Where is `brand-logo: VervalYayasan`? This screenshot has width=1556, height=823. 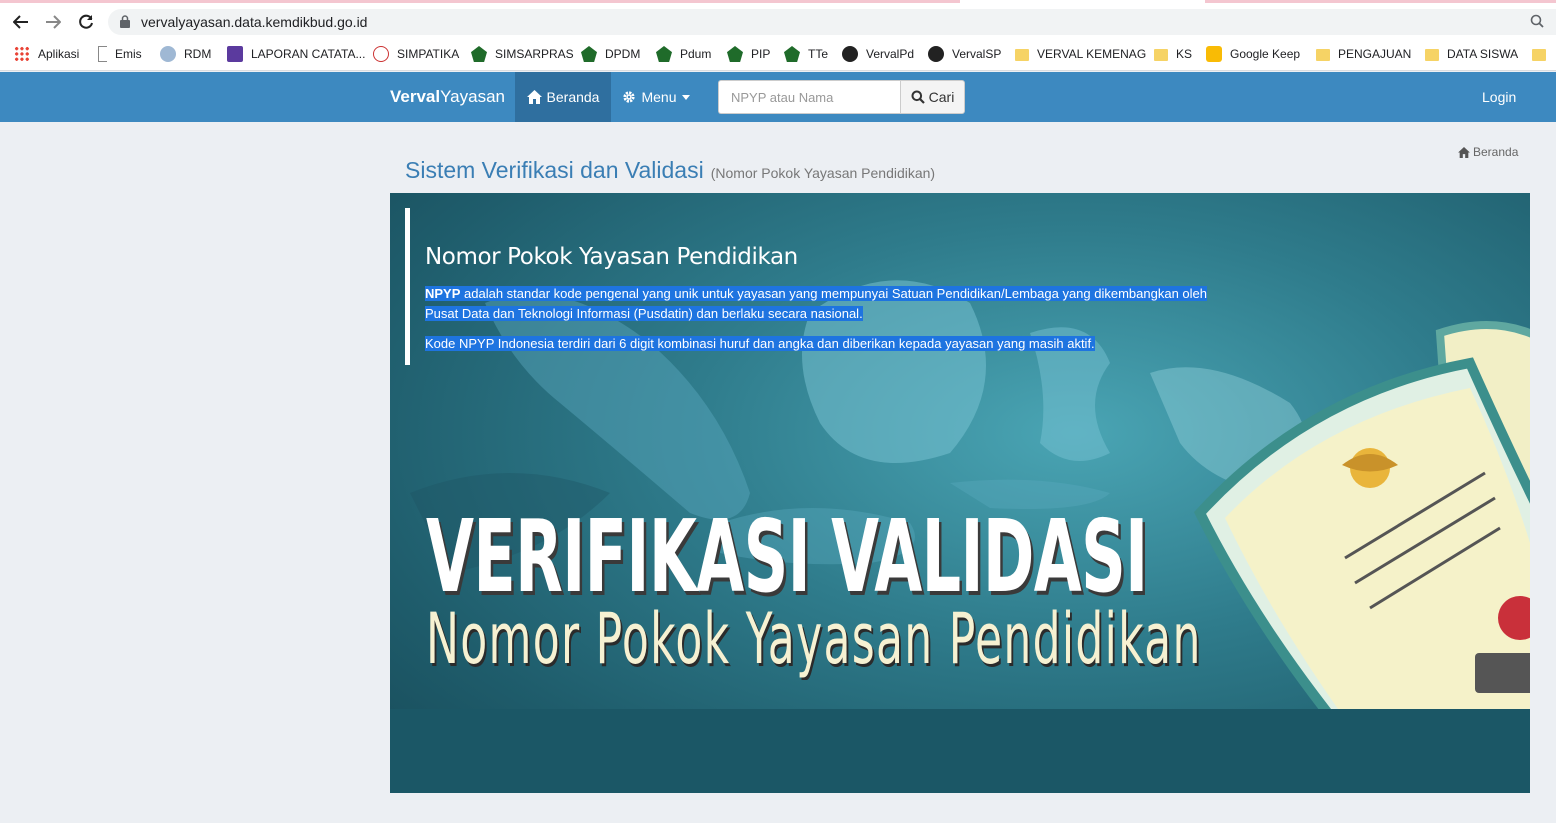 brand-logo: VervalYayasan is located at coordinates (447, 97).